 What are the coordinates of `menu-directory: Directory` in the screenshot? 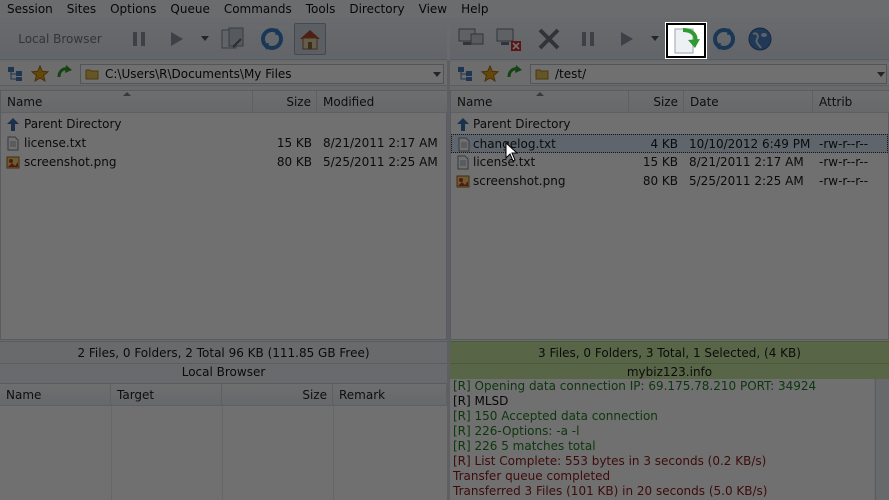 It's located at (376, 9).